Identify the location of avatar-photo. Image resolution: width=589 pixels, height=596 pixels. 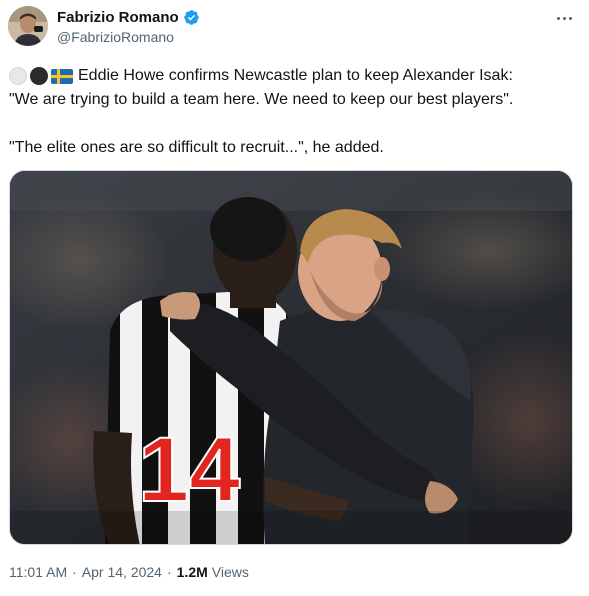
(28, 26).